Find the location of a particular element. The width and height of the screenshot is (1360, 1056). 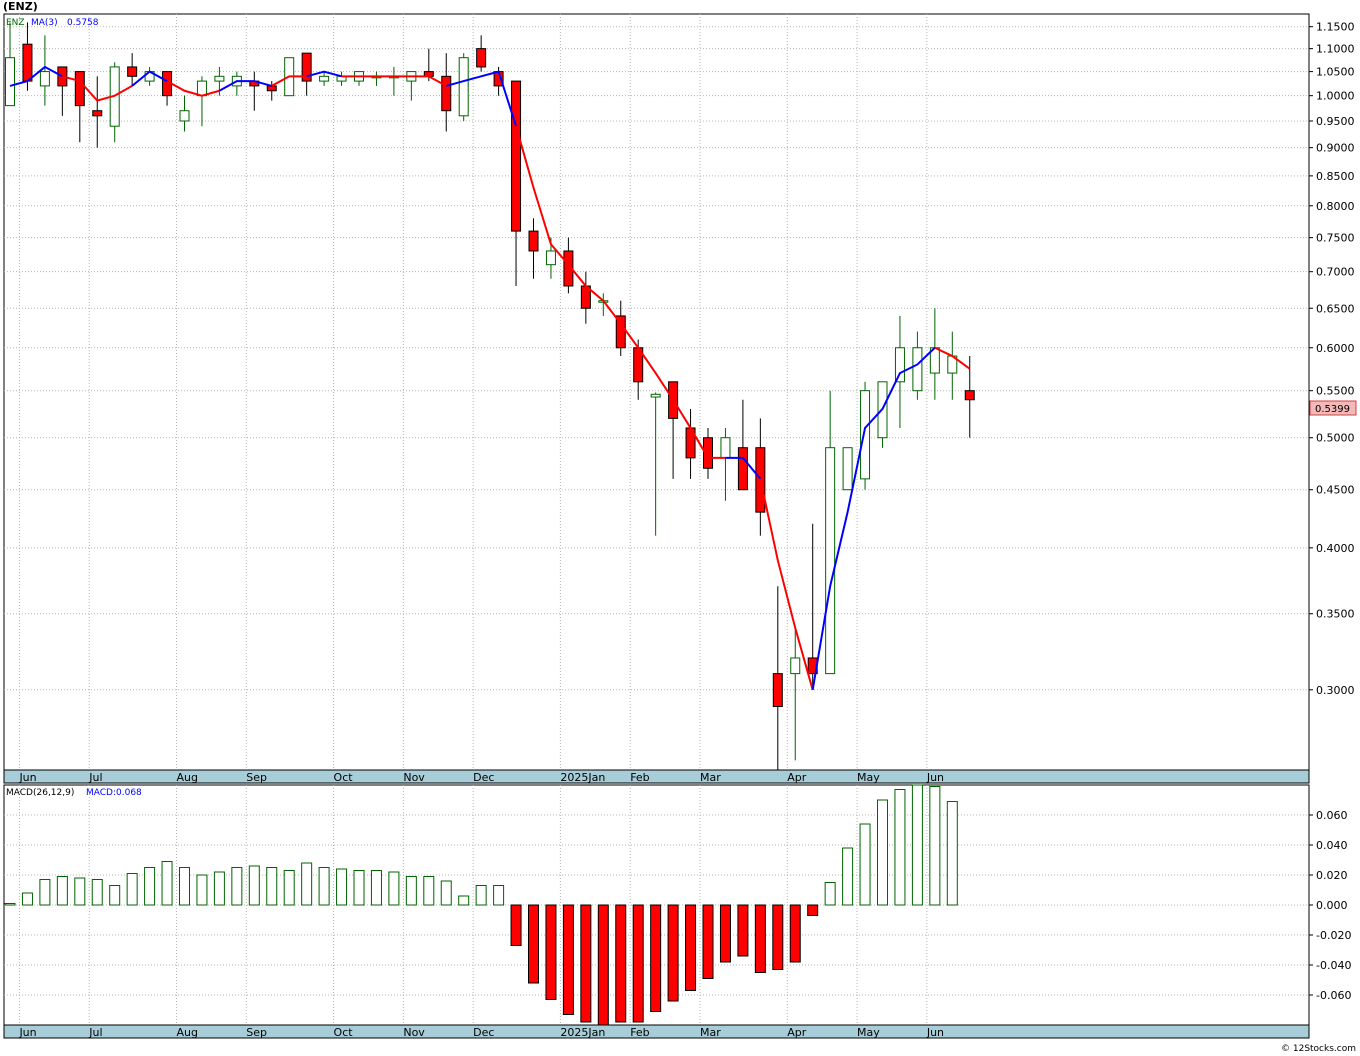

footer-credit: © 12Stocks.com is located at coordinates (1318, 1049).